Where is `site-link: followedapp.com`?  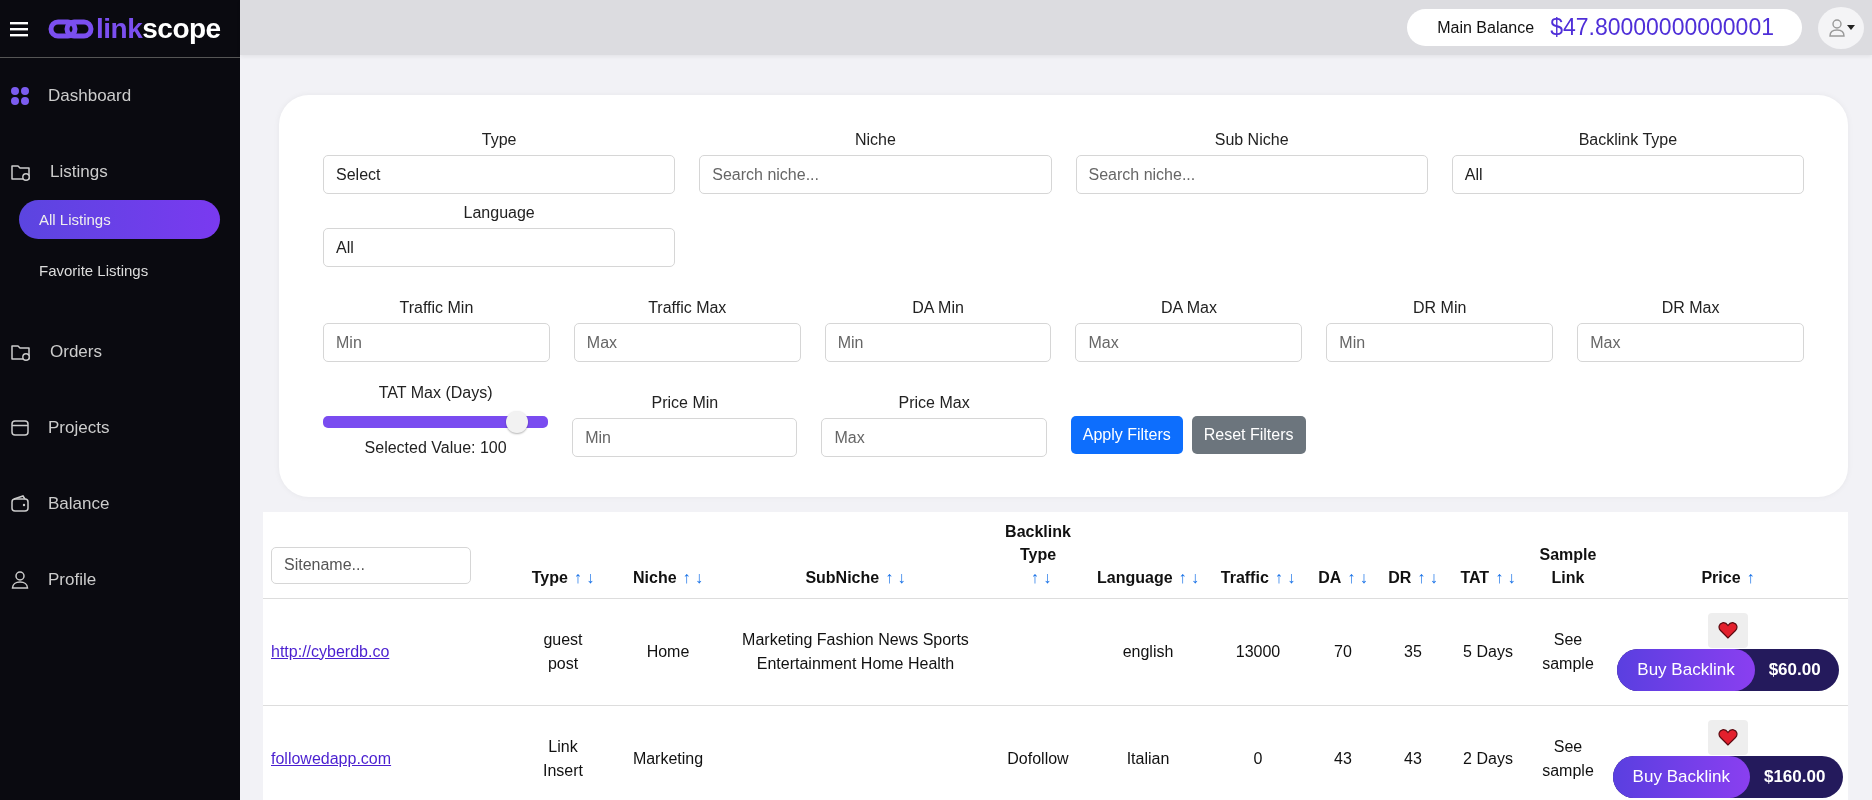
site-link: followedapp.com is located at coordinates (331, 758).